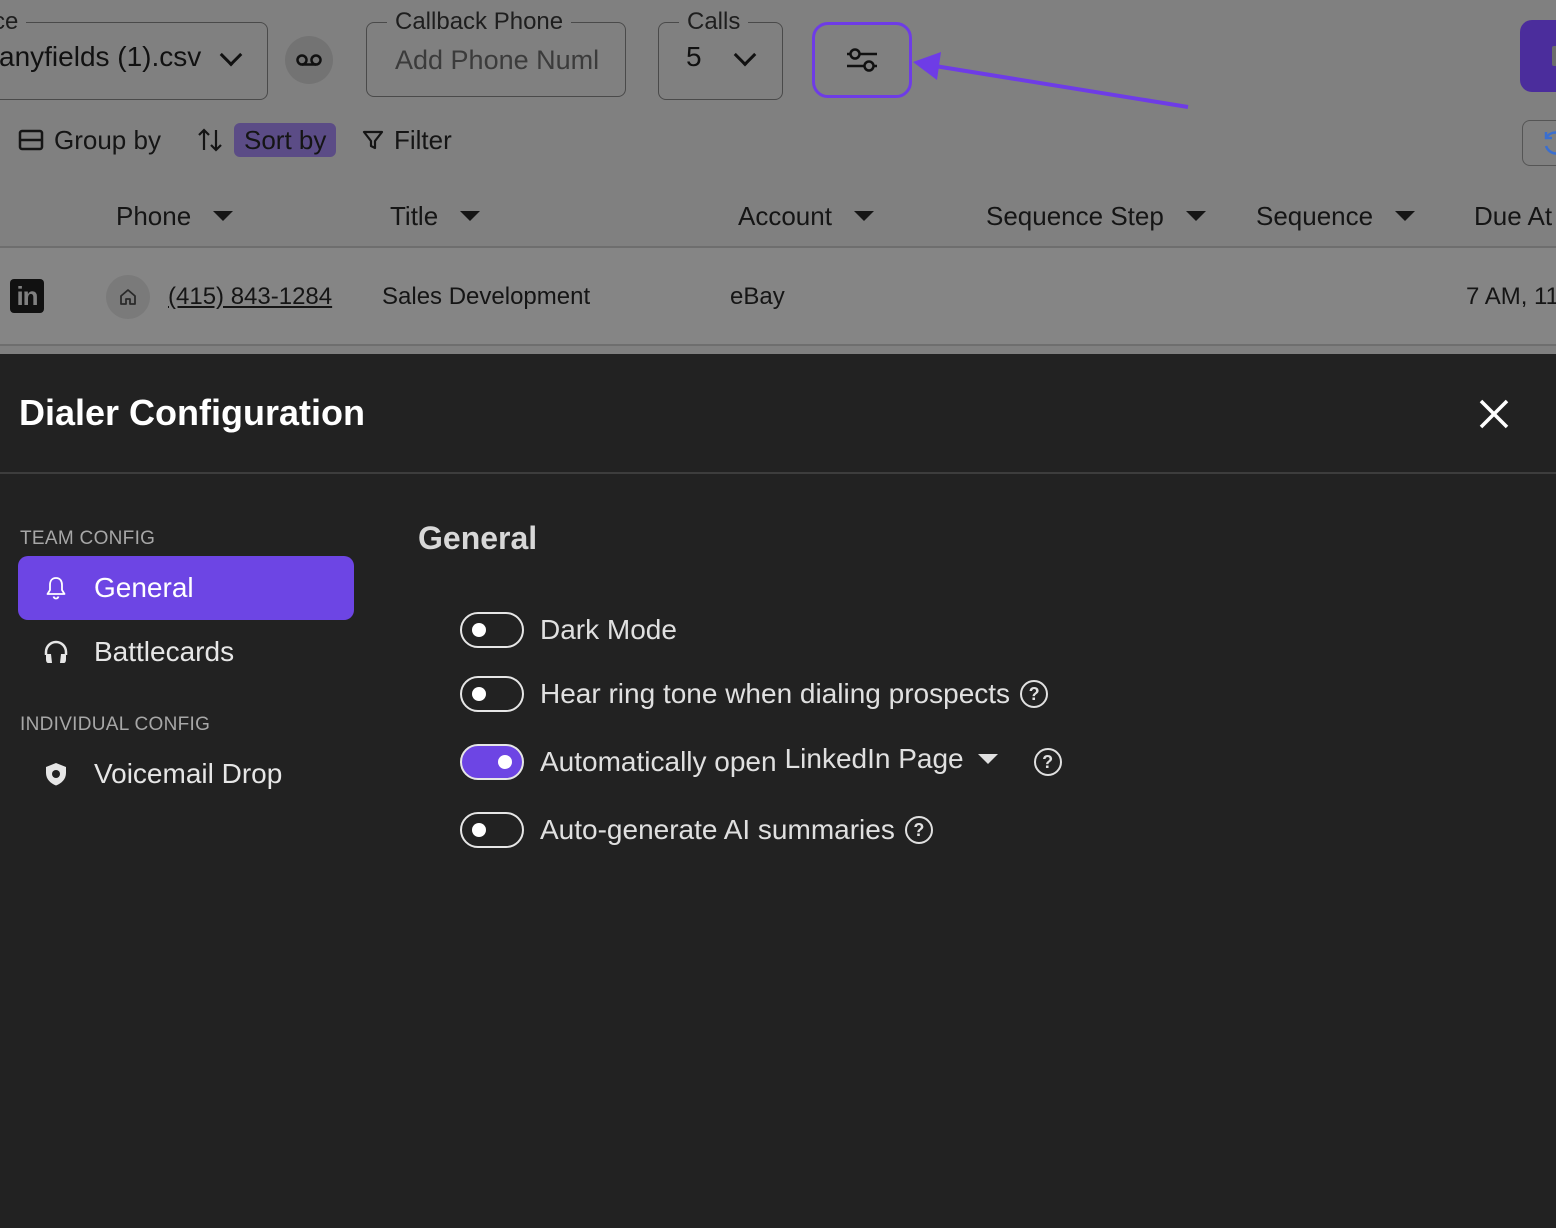  Describe the element at coordinates (778, 345) in the screenshot. I see `row-divider` at that location.